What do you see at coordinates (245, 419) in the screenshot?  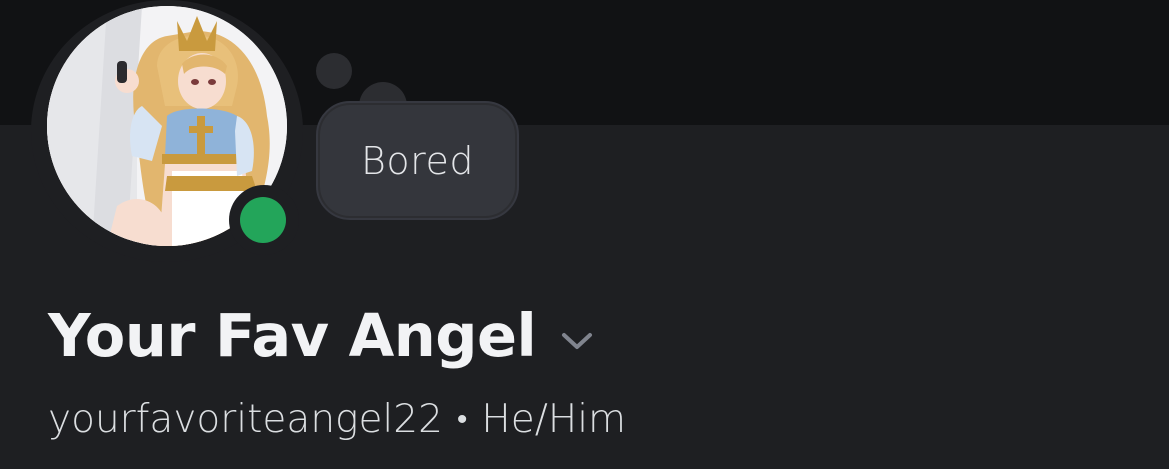 I see `username: yourfavoriteangel22` at bounding box center [245, 419].